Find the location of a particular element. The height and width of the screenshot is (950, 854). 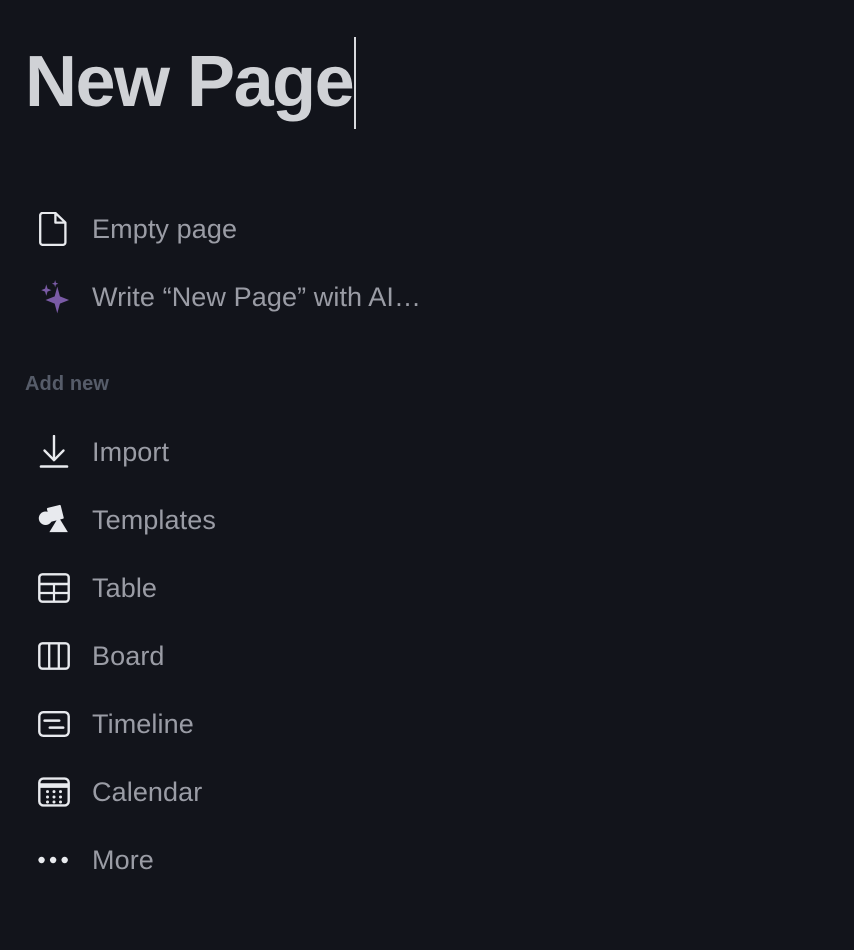

menu-item-label: More is located at coordinates (123, 860).